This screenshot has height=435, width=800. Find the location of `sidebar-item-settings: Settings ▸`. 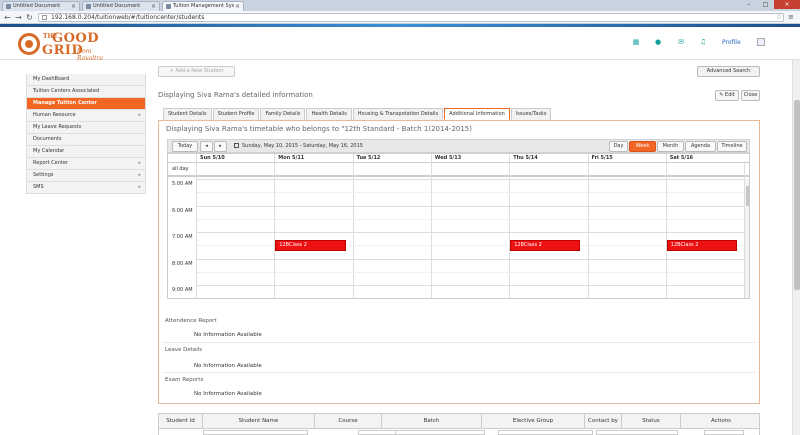

sidebar-item-settings: Settings ▸ is located at coordinates (86, 176).